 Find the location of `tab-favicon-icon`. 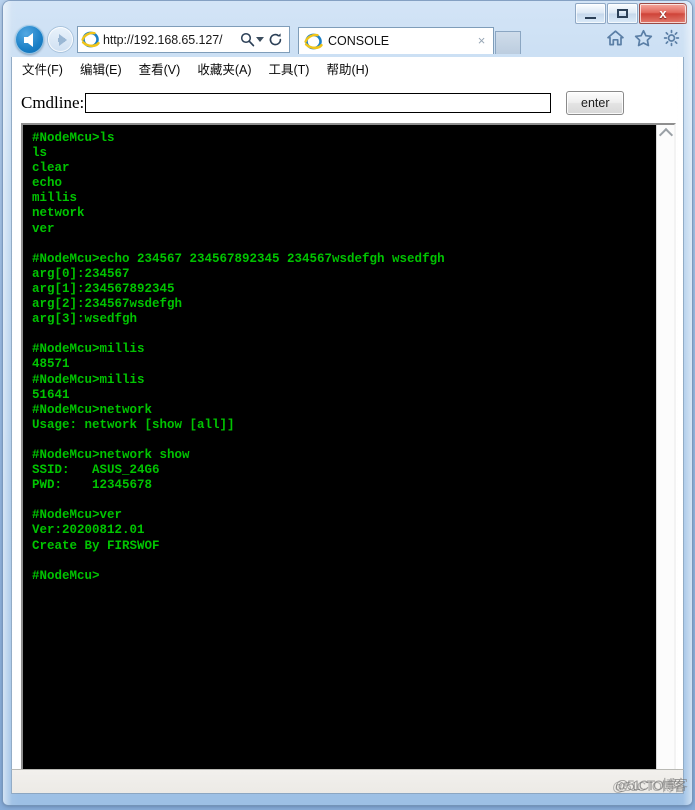

tab-favicon-icon is located at coordinates (313, 41).